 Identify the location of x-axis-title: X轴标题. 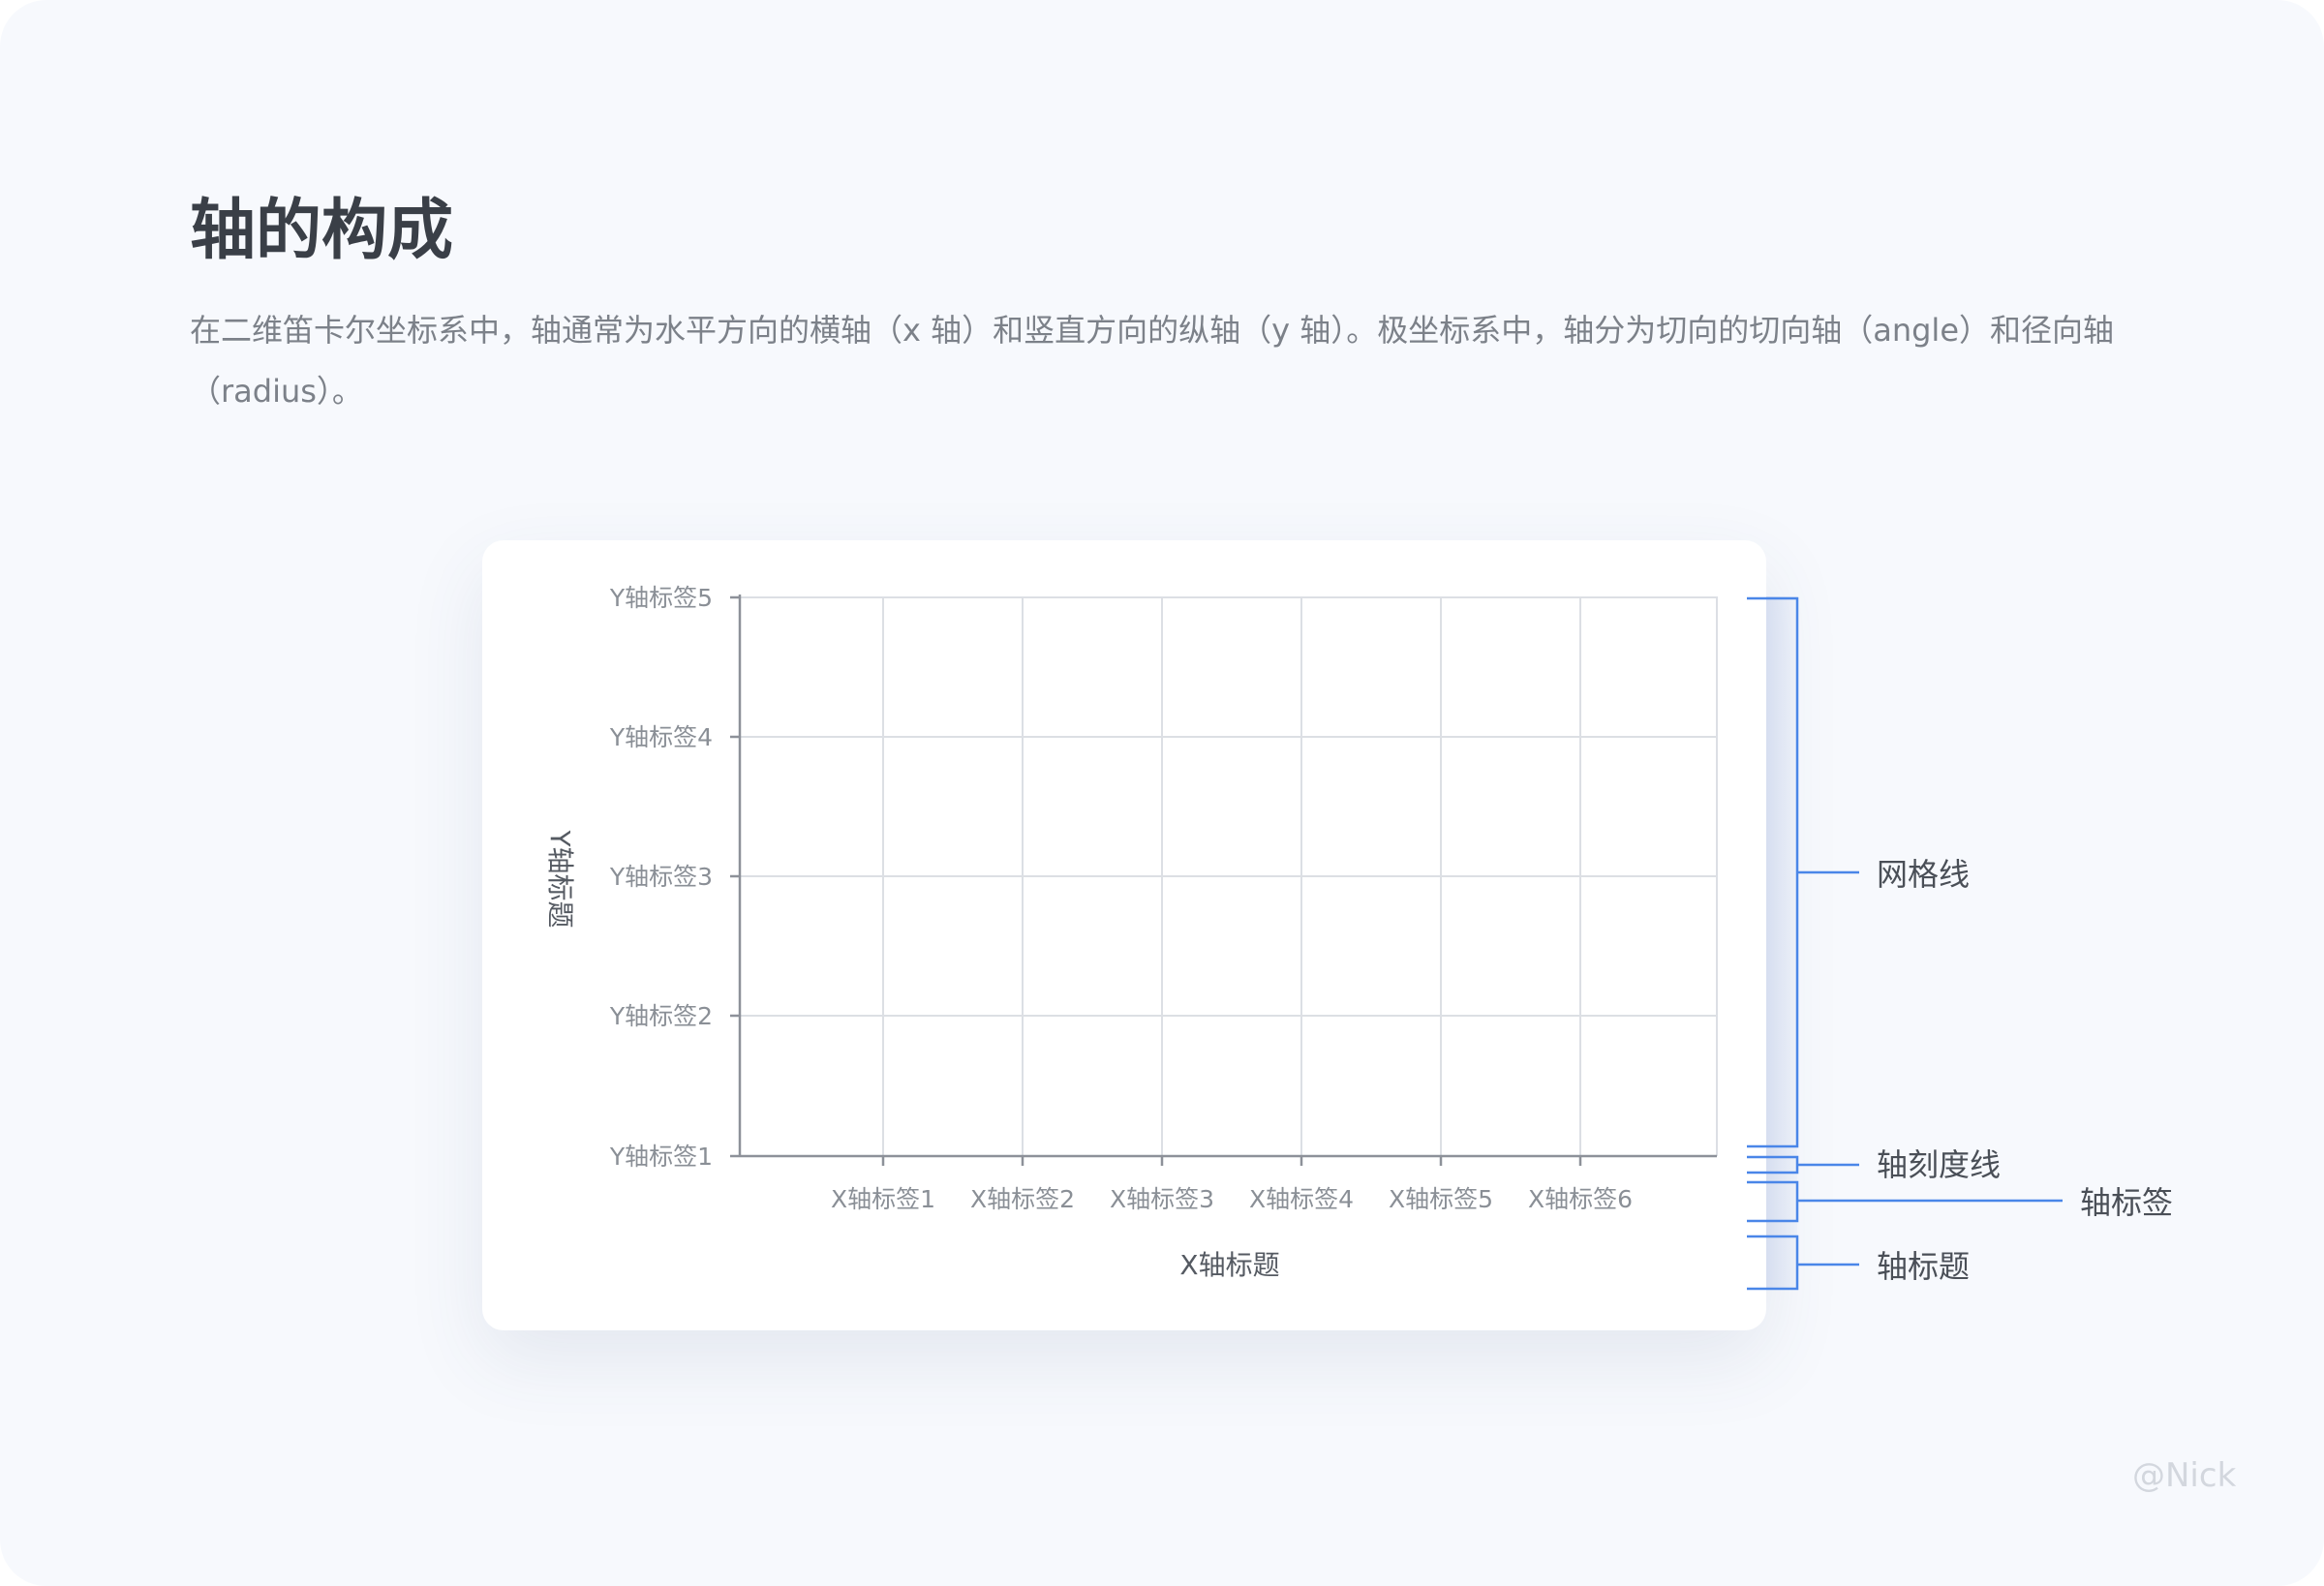
(1229, 1265).